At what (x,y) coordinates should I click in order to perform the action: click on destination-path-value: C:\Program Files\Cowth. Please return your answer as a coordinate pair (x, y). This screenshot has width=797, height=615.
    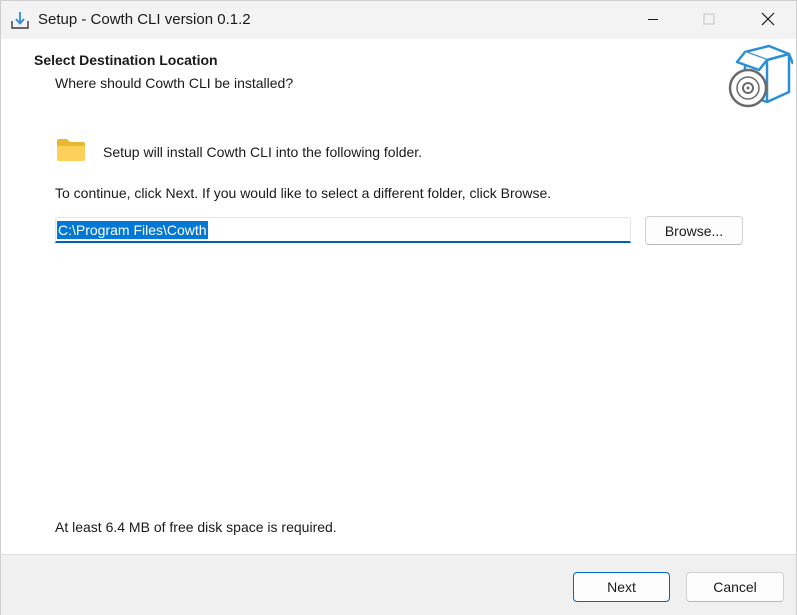
    Looking at the image, I should click on (132, 230).